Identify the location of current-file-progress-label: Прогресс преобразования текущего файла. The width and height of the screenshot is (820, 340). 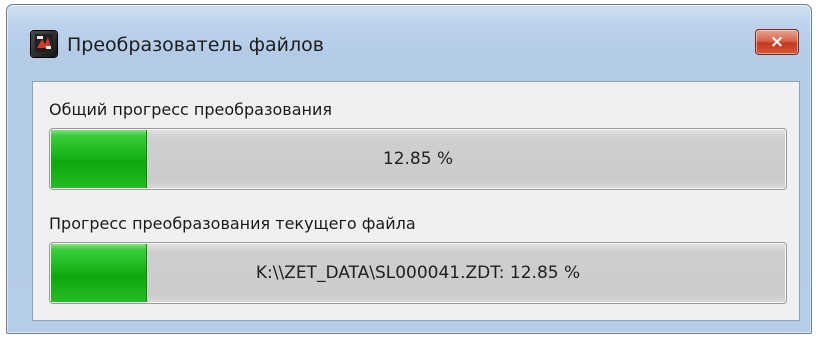
(232, 223).